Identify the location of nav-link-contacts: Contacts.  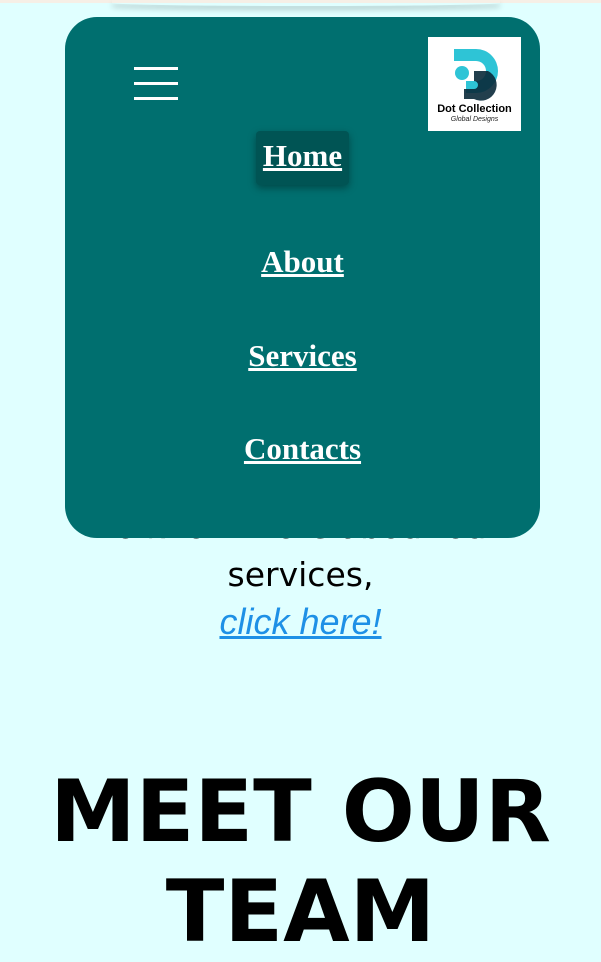
(302, 451).